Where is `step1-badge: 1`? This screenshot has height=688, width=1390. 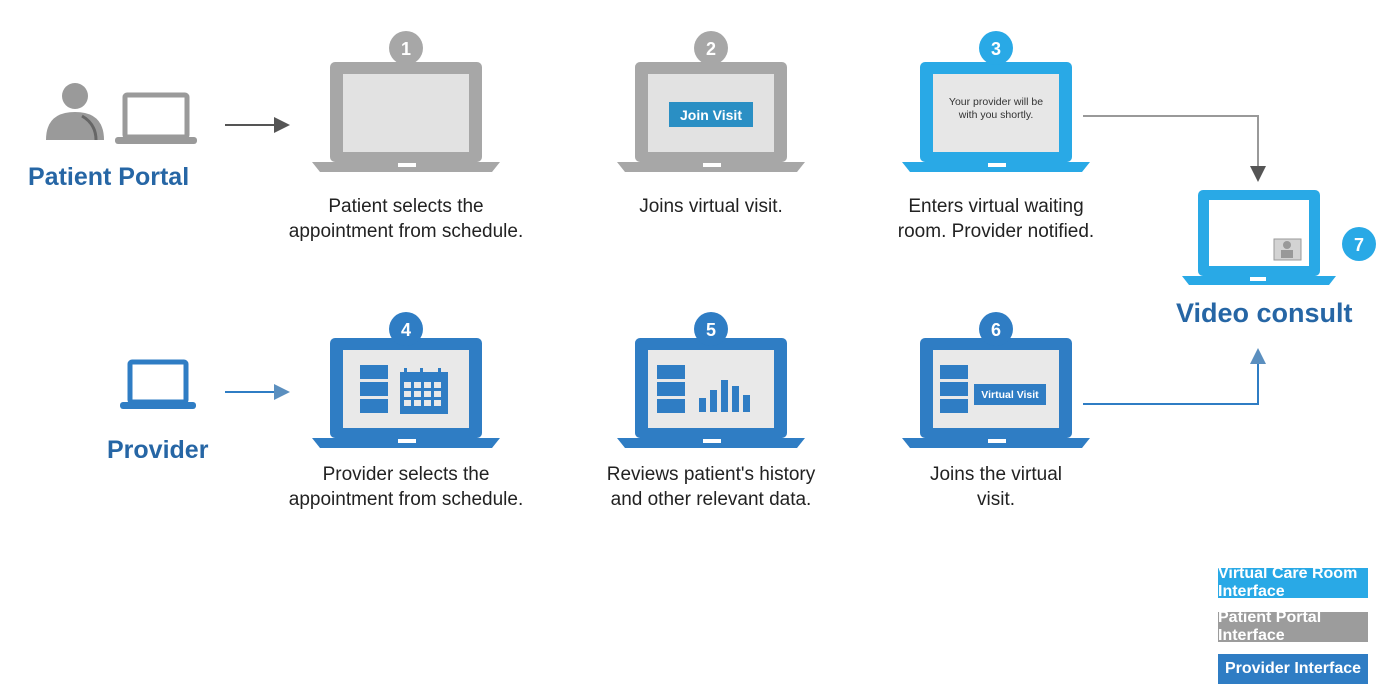 step1-badge: 1 is located at coordinates (406, 48).